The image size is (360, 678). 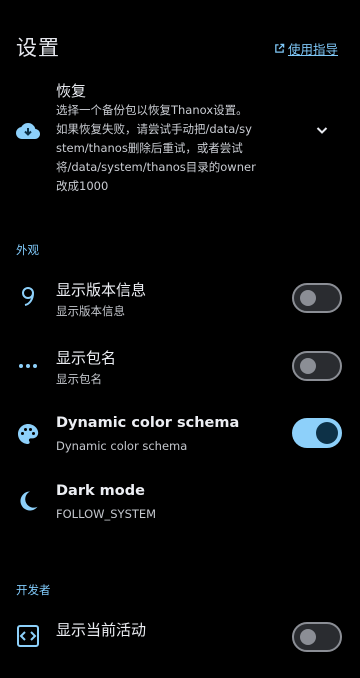 I want to click on pref-show-package-name-summary: 显示包名, so click(x=79, y=379).